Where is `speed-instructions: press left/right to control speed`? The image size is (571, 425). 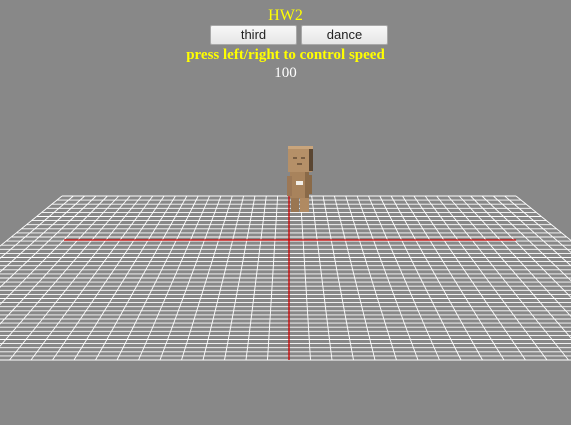
speed-instructions: press left/right to control speed is located at coordinates (285, 55).